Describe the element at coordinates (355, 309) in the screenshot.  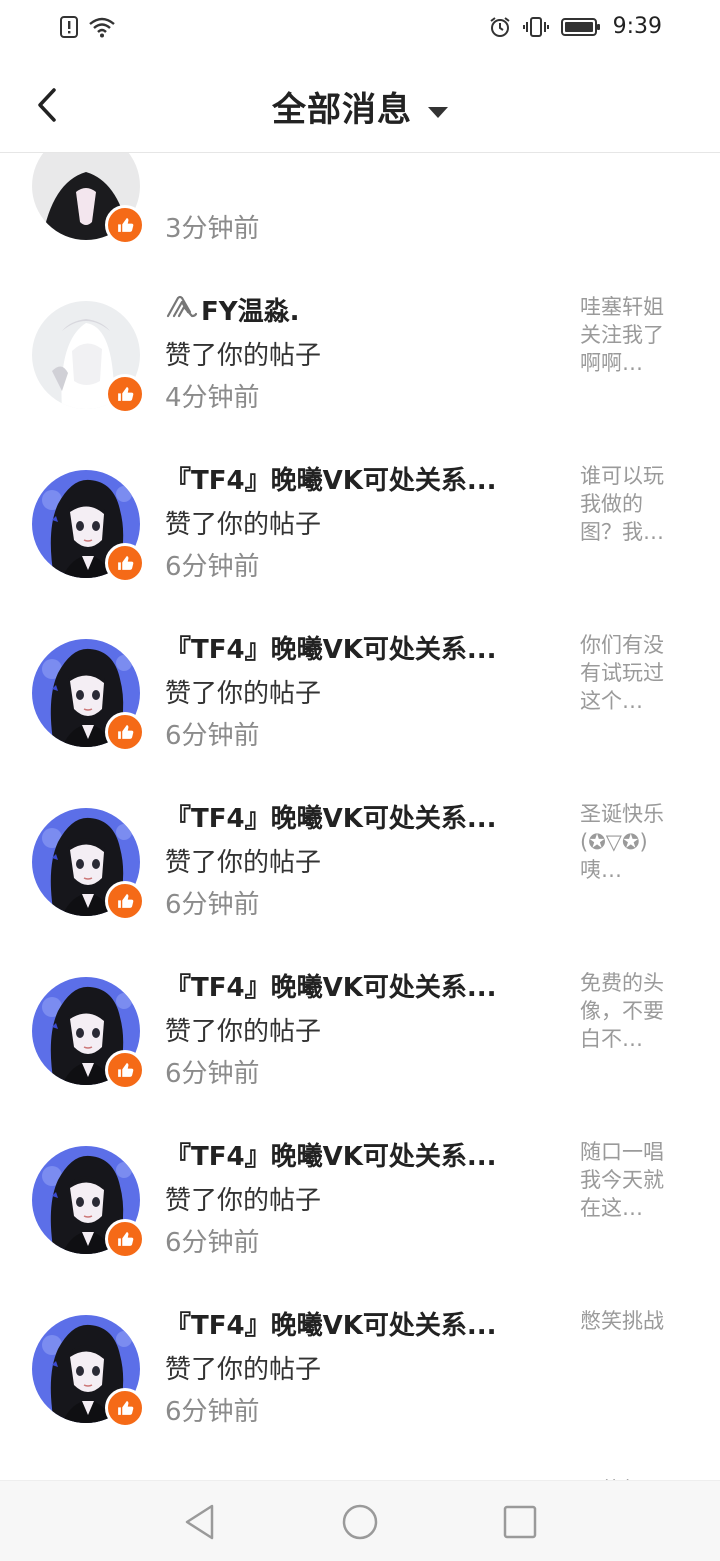
I see `username: FY温淼.` at that location.